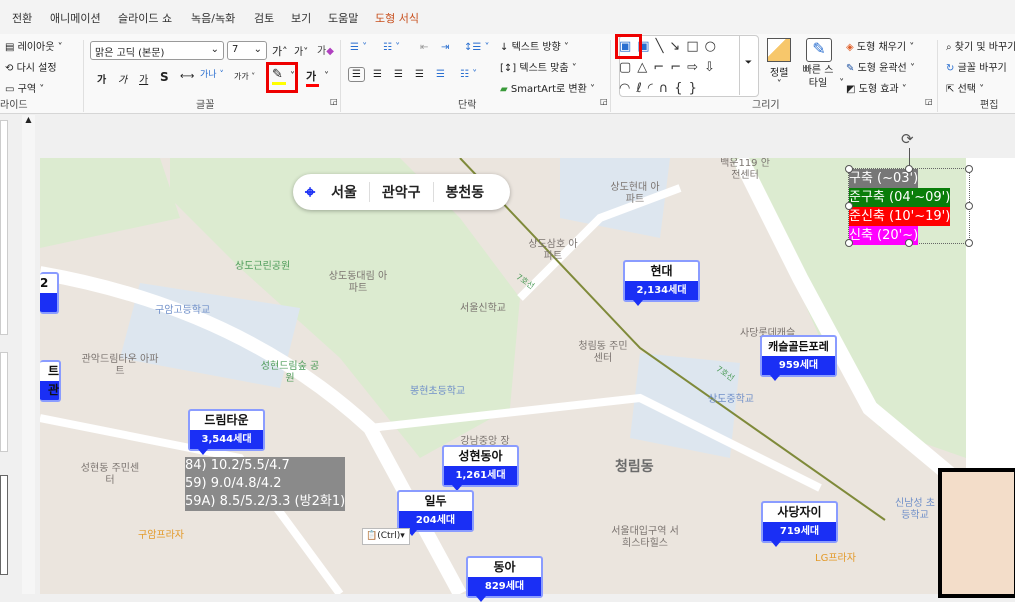 This screenshot has height=602, width=1015. Describe the element at coordinates (663, 46) in the screenshot. I see `line-icon: ╲` at that location.